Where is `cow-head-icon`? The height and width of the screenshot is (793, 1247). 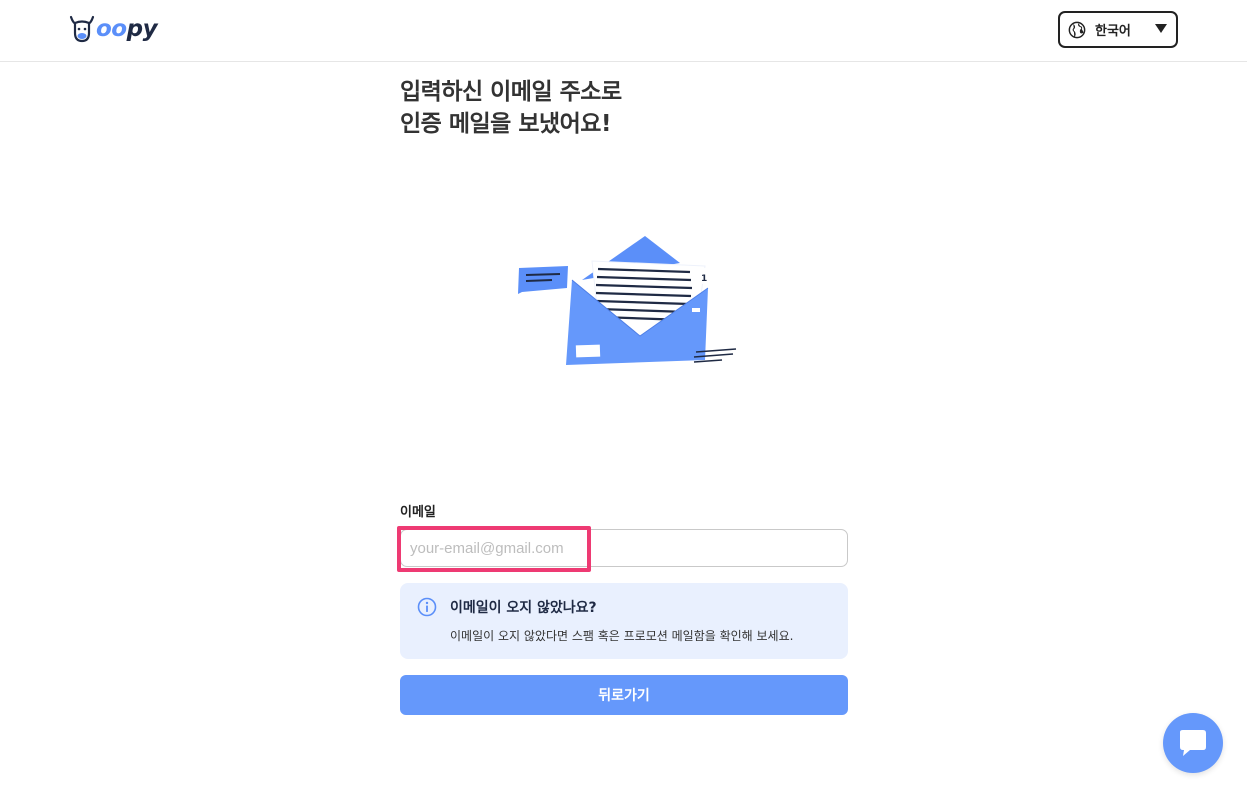
cow-head-icon is located at coordinates (82, 29).